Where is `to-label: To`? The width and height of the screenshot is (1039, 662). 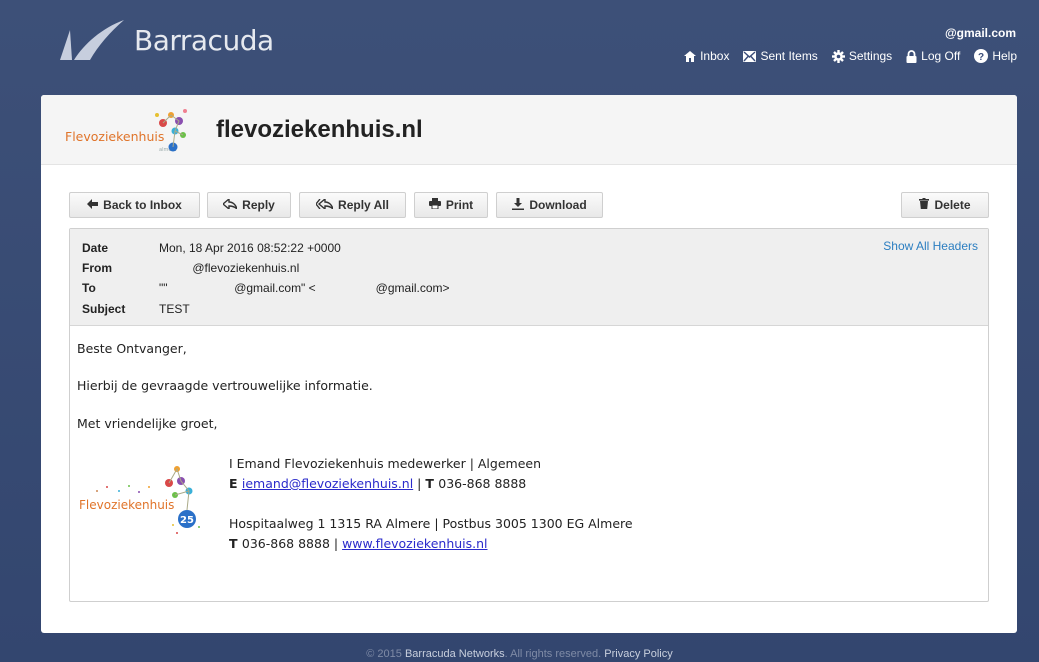
to-label: To is located at coordinates (89, 288).